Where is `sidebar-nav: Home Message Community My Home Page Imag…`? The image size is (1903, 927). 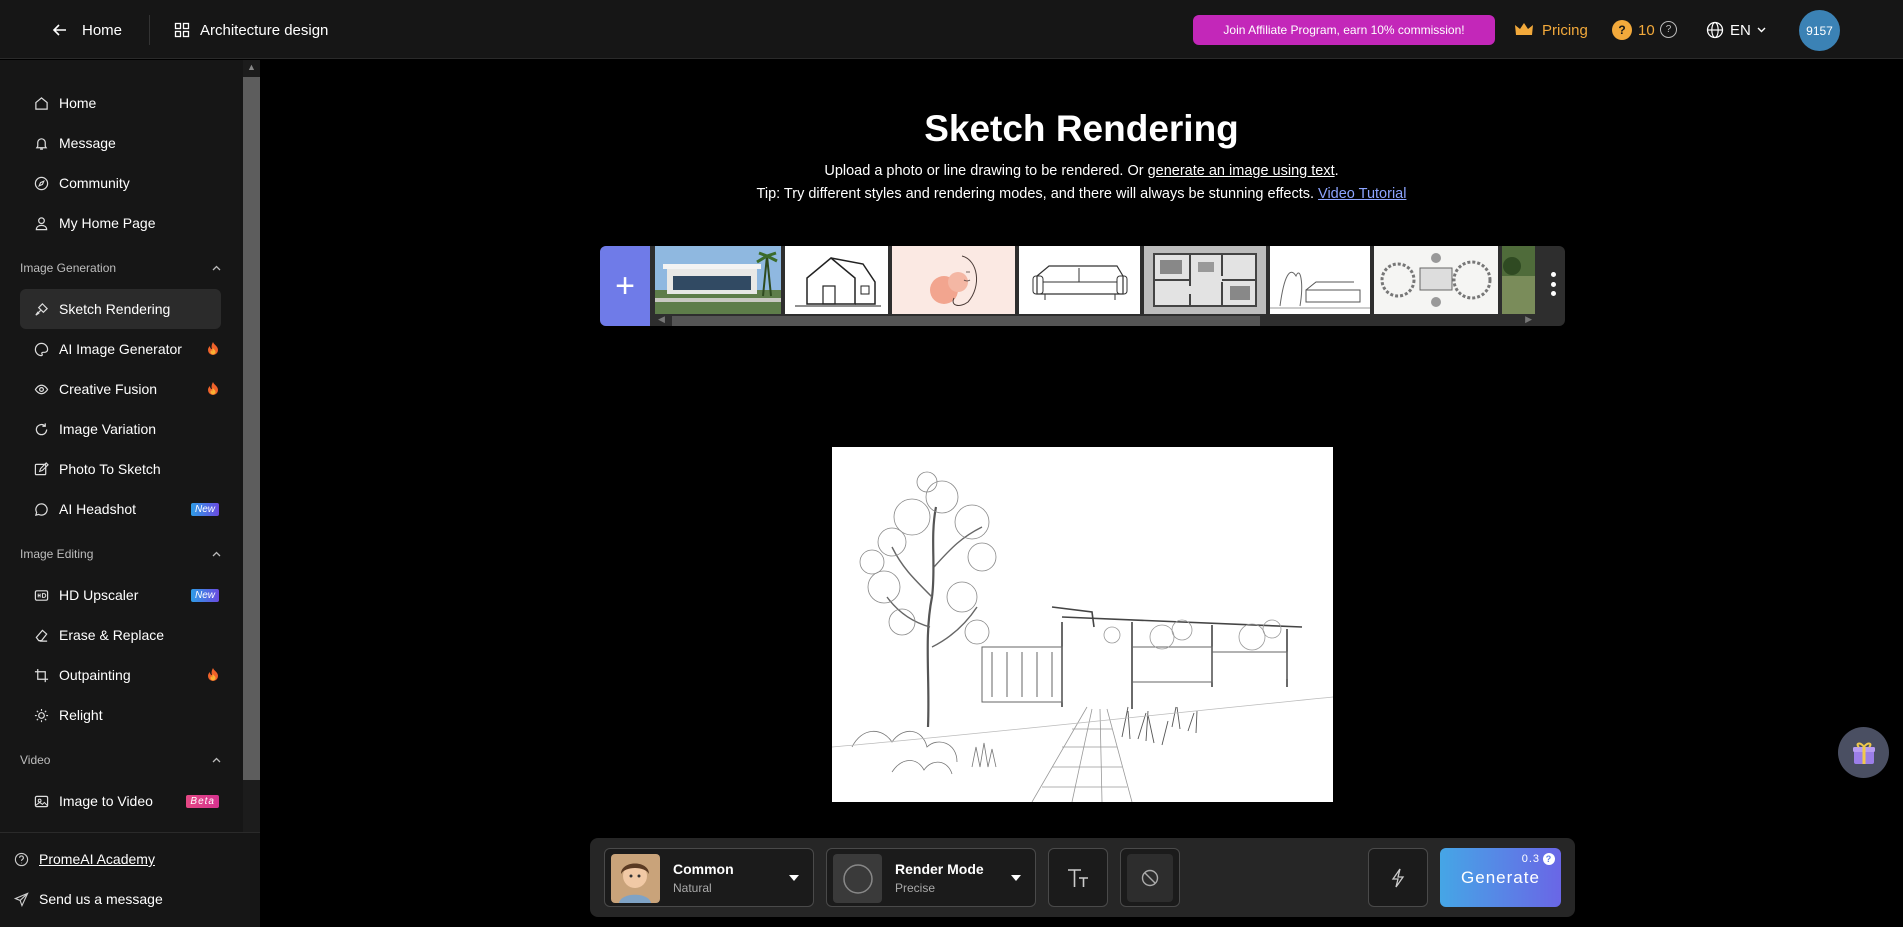
sidebar-nav: Home Message Community My Home Page Imag… is located at coordinates (121, 446).